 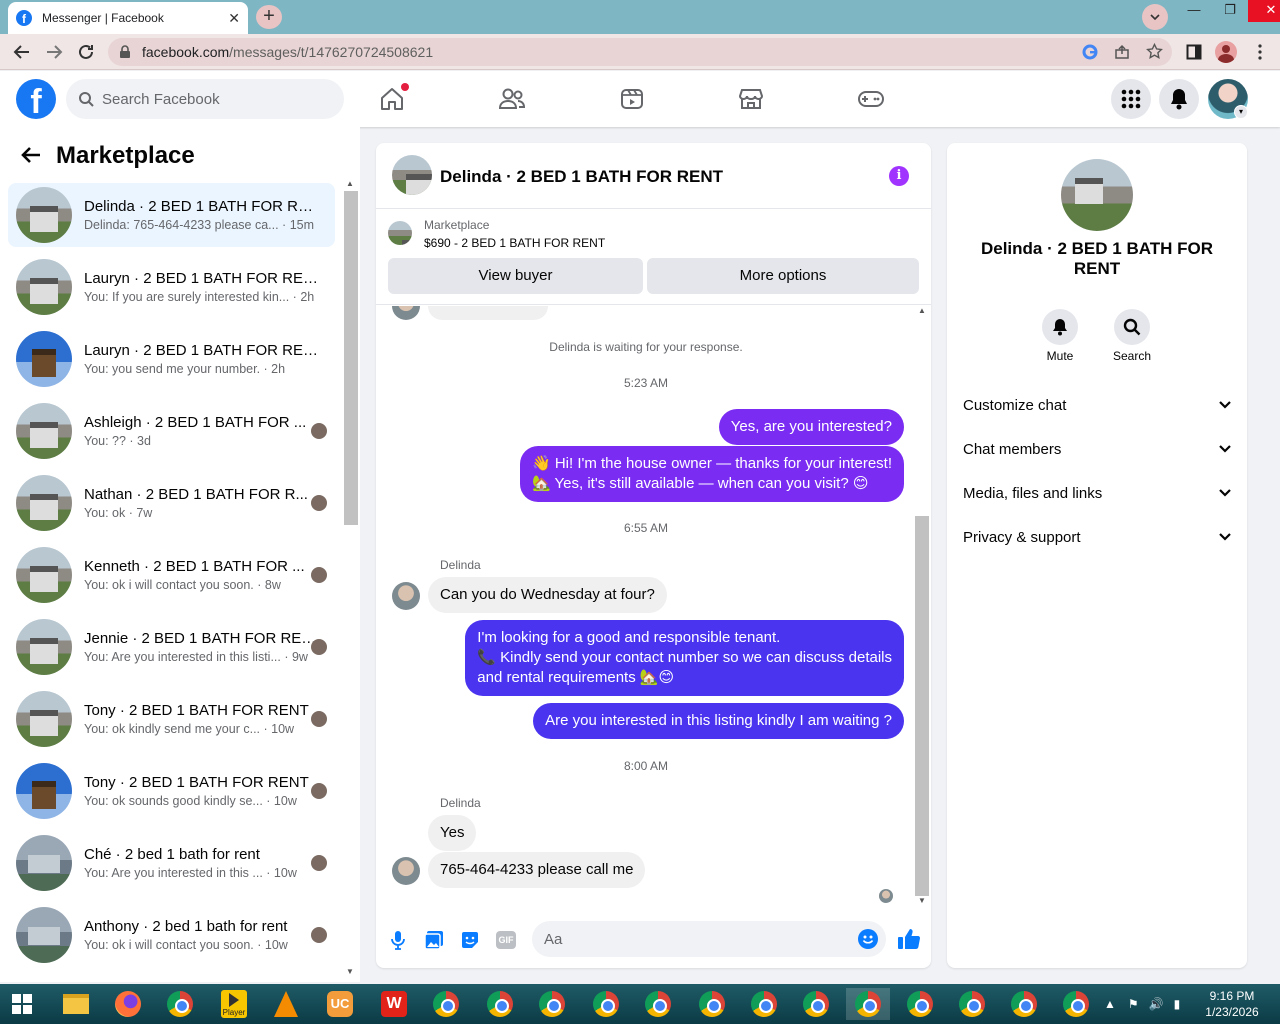 I want to click on window-close-button: ✕, so click(x=1264, y=11).